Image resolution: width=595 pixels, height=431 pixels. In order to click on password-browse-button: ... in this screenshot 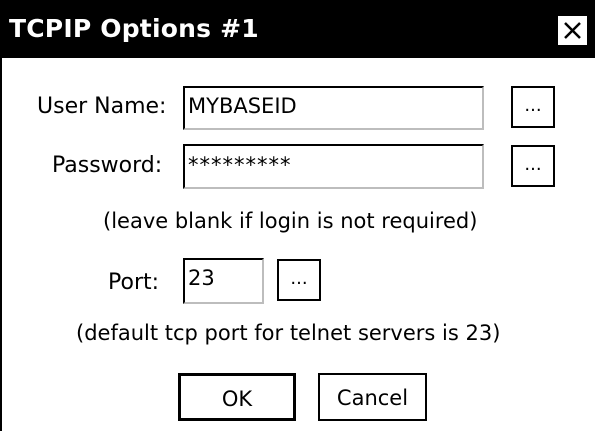, I will do `click(533, 166)`.